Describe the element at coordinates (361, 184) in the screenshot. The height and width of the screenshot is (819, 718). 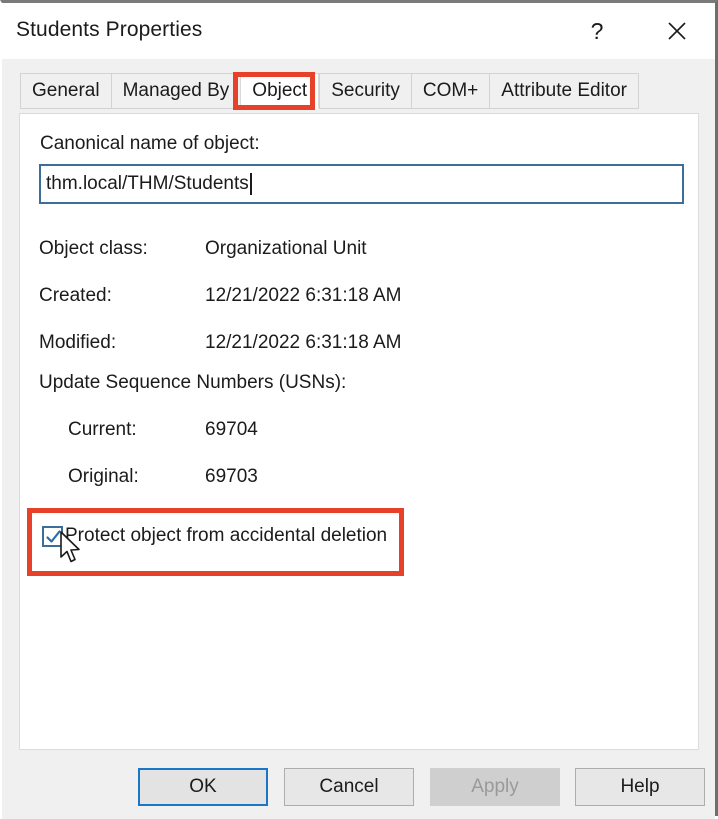
I see `canonical-name-input: thm.local/THM/Students` at that location.